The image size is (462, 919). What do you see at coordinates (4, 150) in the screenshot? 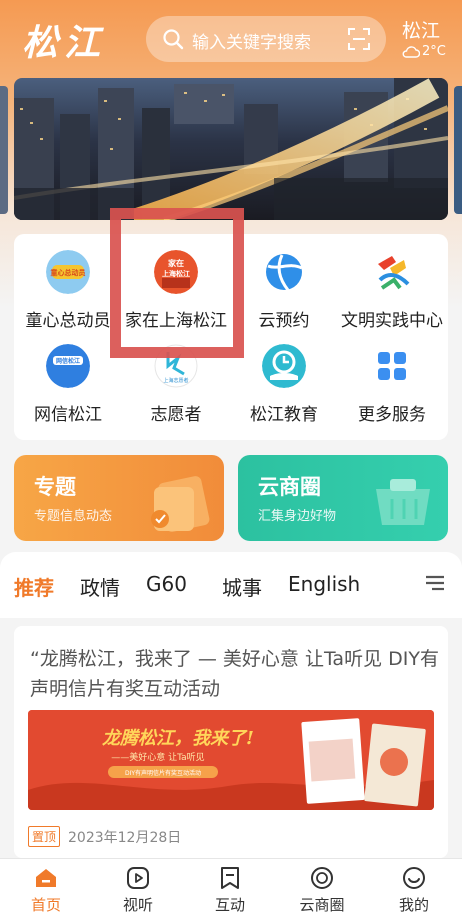
I see `banner-prev-peek` at bounding box center [4, 150].